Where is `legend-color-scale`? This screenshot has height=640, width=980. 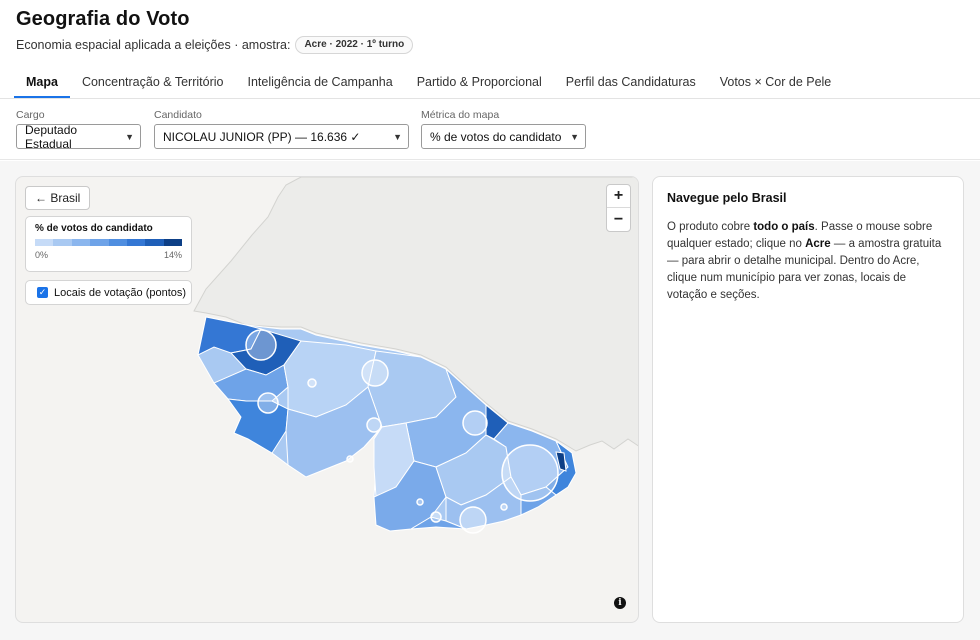 legend-color-scale is located at coordinates (108, 242).